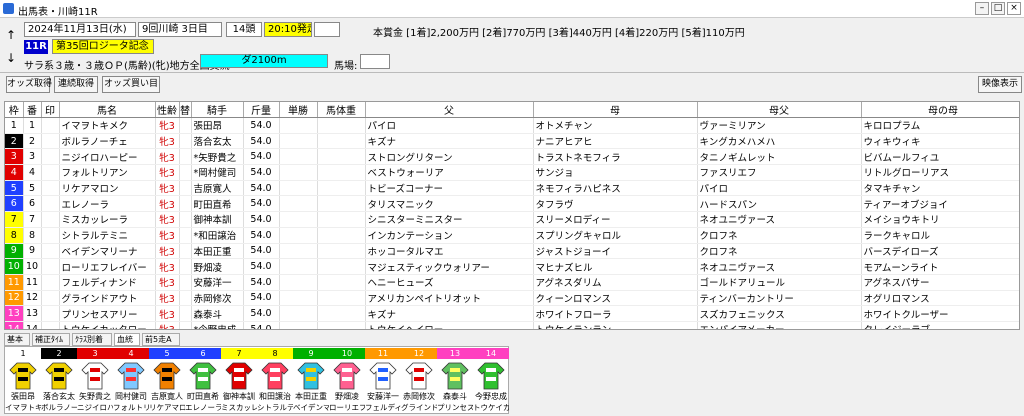 Image resolution: width=1024 pixels, height=416 pixels. What do you see at coordinates (779, 141) in the screenshot?
I see `broodmare-sire-cell: キングカメハメハ` at bounding box center [779, 141].